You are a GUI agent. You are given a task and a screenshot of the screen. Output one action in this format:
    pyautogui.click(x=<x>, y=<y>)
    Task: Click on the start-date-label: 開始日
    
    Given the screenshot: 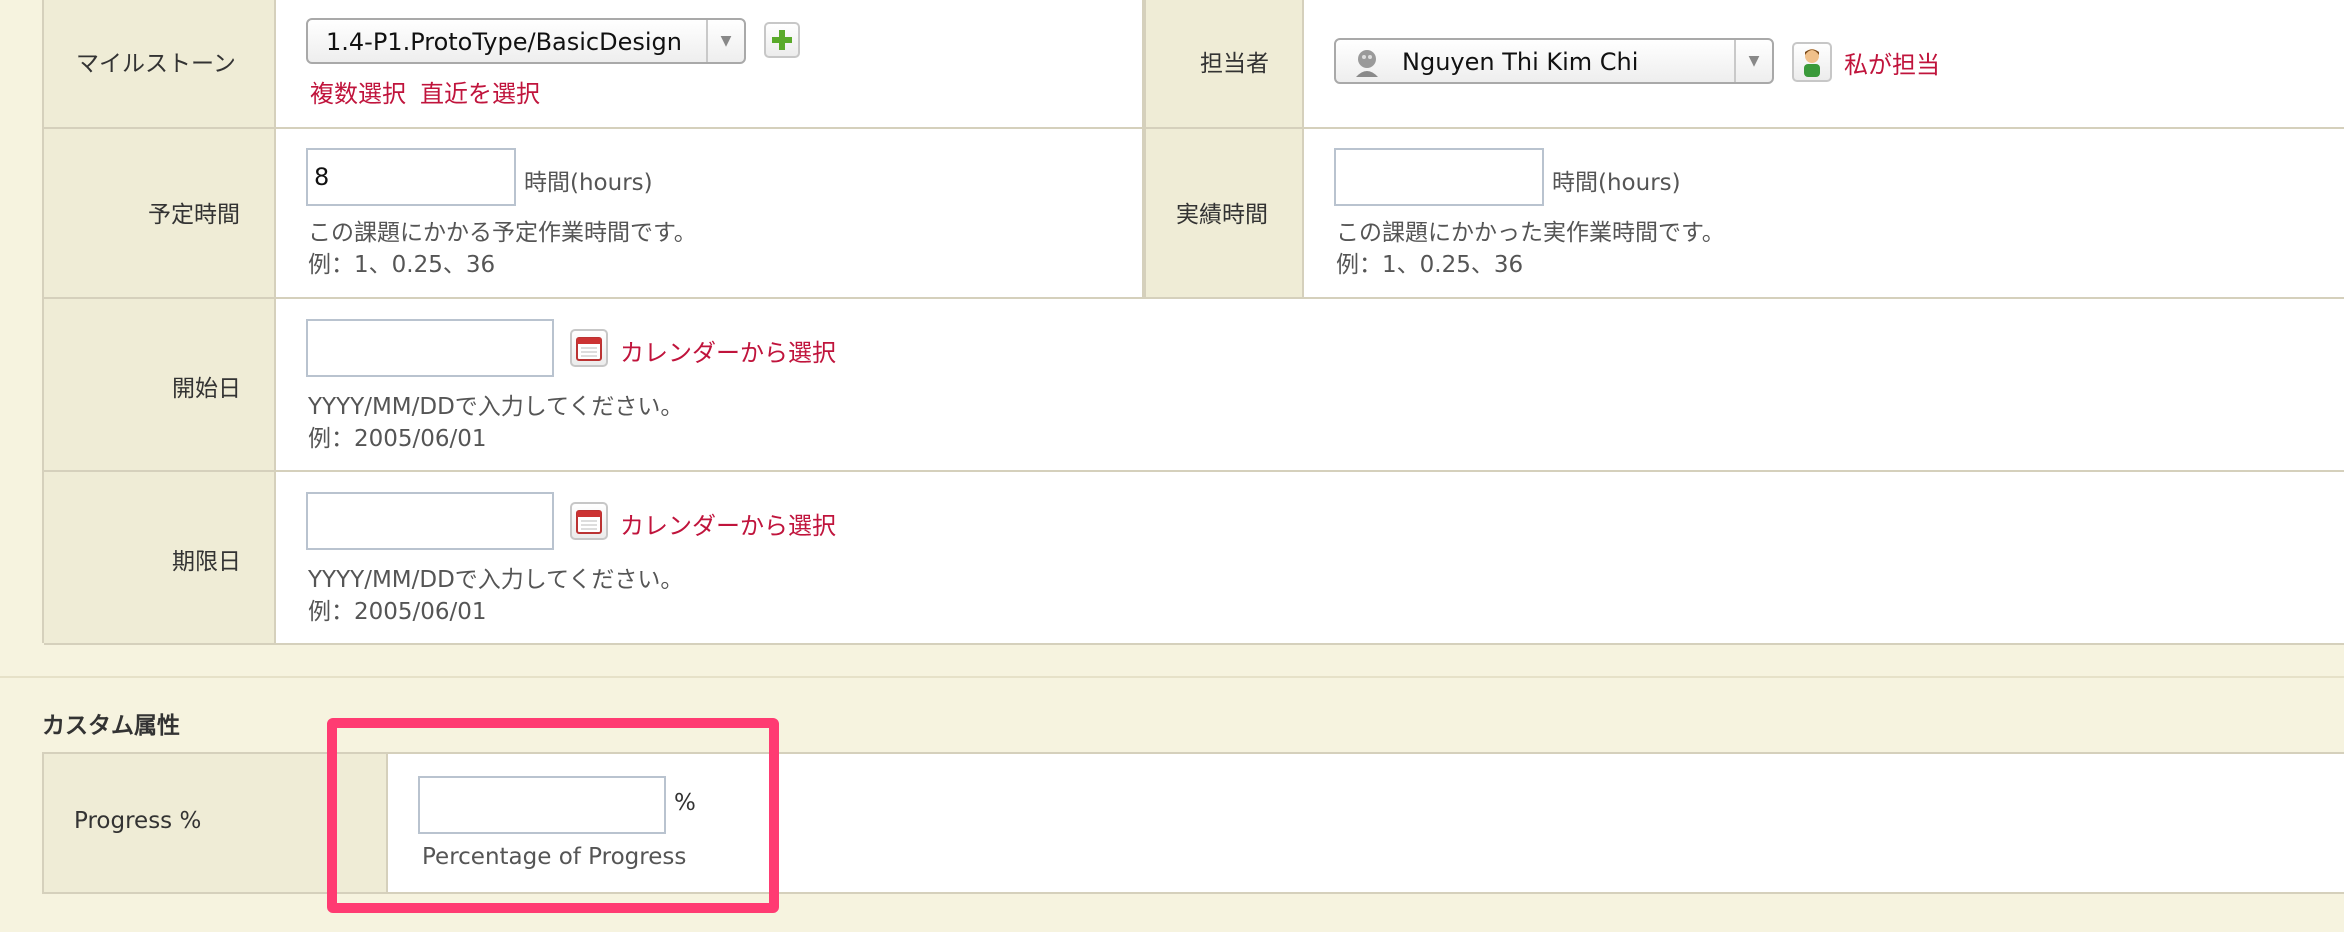 What is the action you would take?
    pyautogui.click(x=206, y=389)
    